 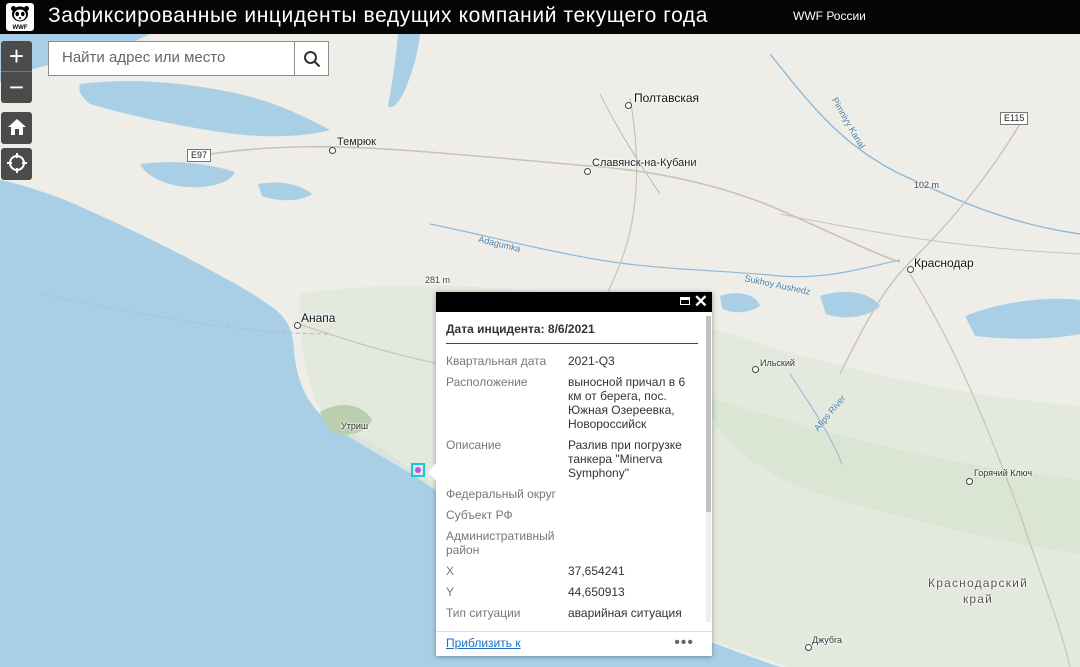 What do you see at coordinates (666, 98) in the screenshot?
I see `city-label-poltavskaya: Полтавская` at bounding box center [666, 98].